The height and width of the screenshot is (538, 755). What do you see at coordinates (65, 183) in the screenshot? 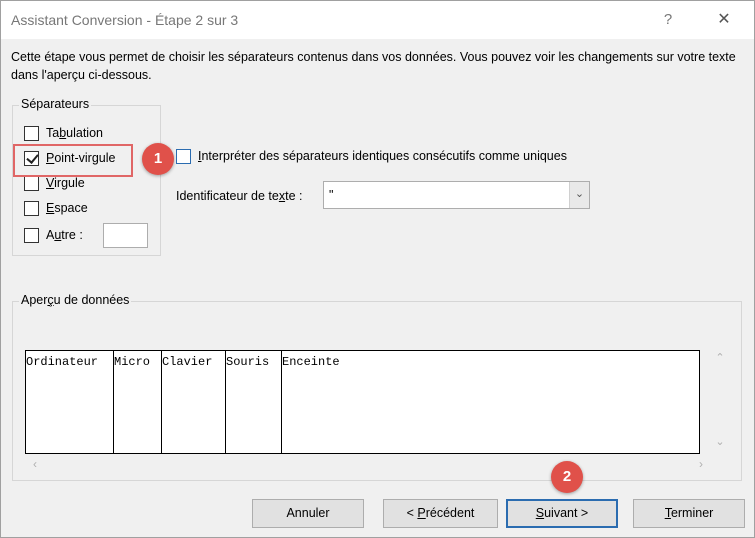
I see `comma-label: Virgule` at bounding box center [65, 183].